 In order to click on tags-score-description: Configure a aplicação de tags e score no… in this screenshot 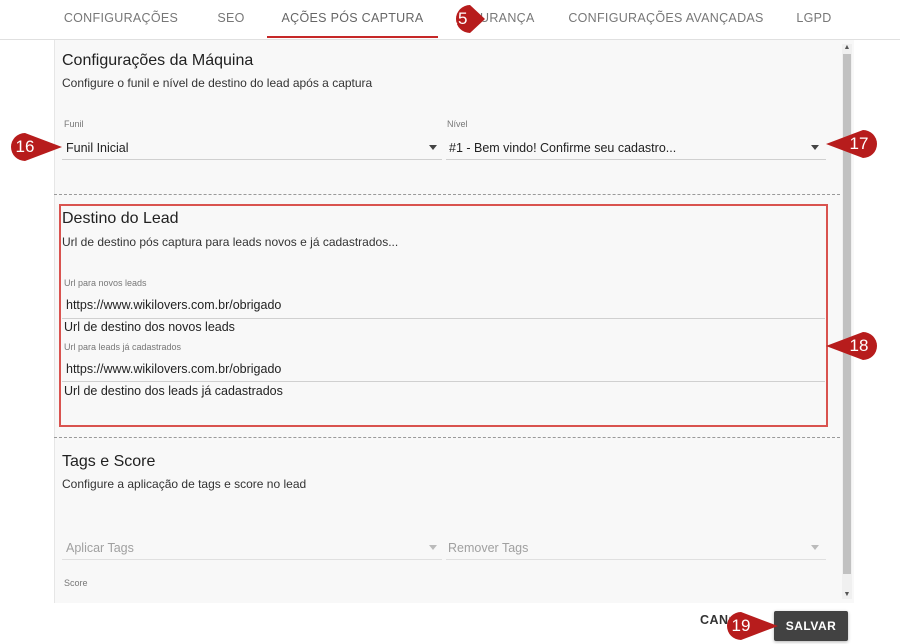, I will do `click(184, 484)`.